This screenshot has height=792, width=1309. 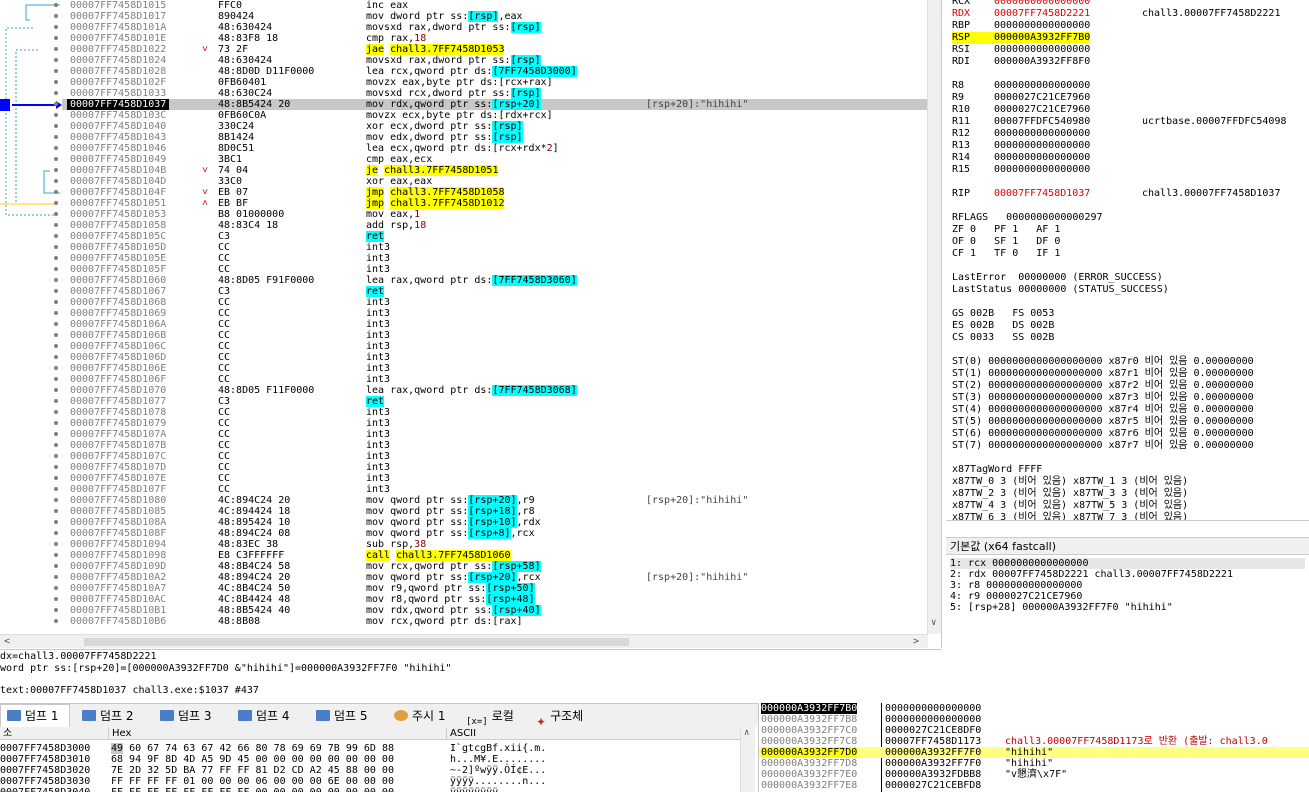 What do you see at coordinates (491, 159) in the screenshot?
I see `disasm-row: 00007FF7458D1049 3BC1 cmp eax,ecx` at bounding box center [491, 159].